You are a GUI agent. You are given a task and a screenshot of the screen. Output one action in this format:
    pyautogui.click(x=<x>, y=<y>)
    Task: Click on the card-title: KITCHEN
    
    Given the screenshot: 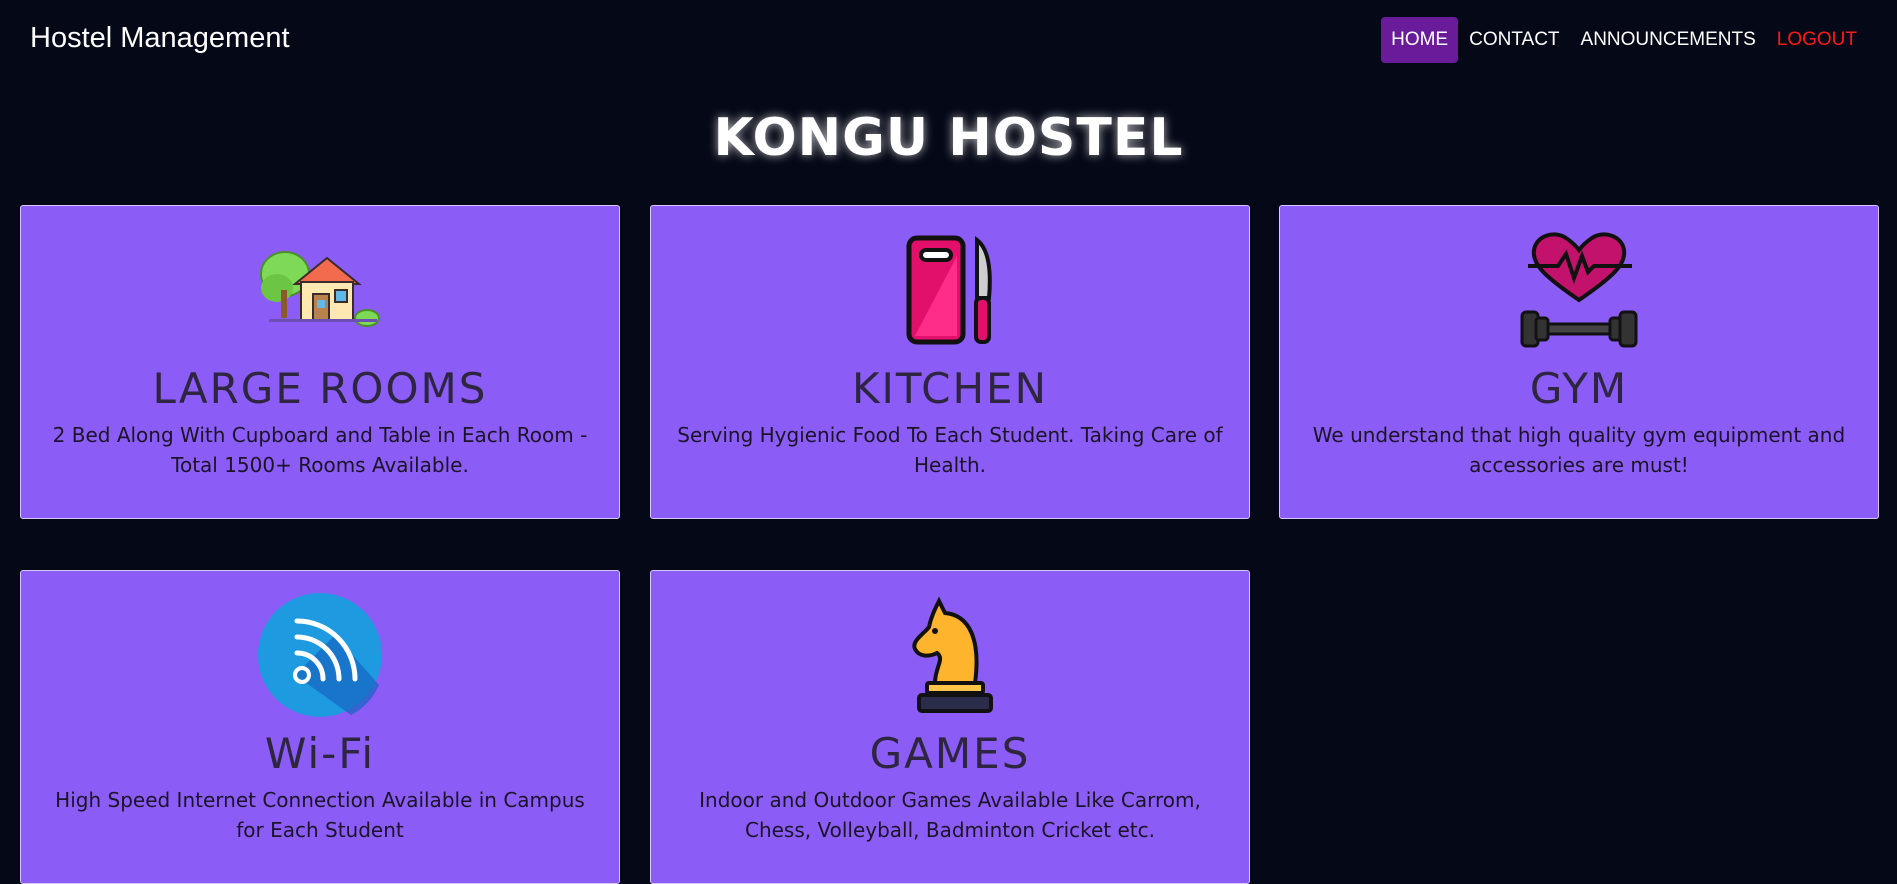 What is the action you would take?
    pyautogui.click(x=950, y=388)
    